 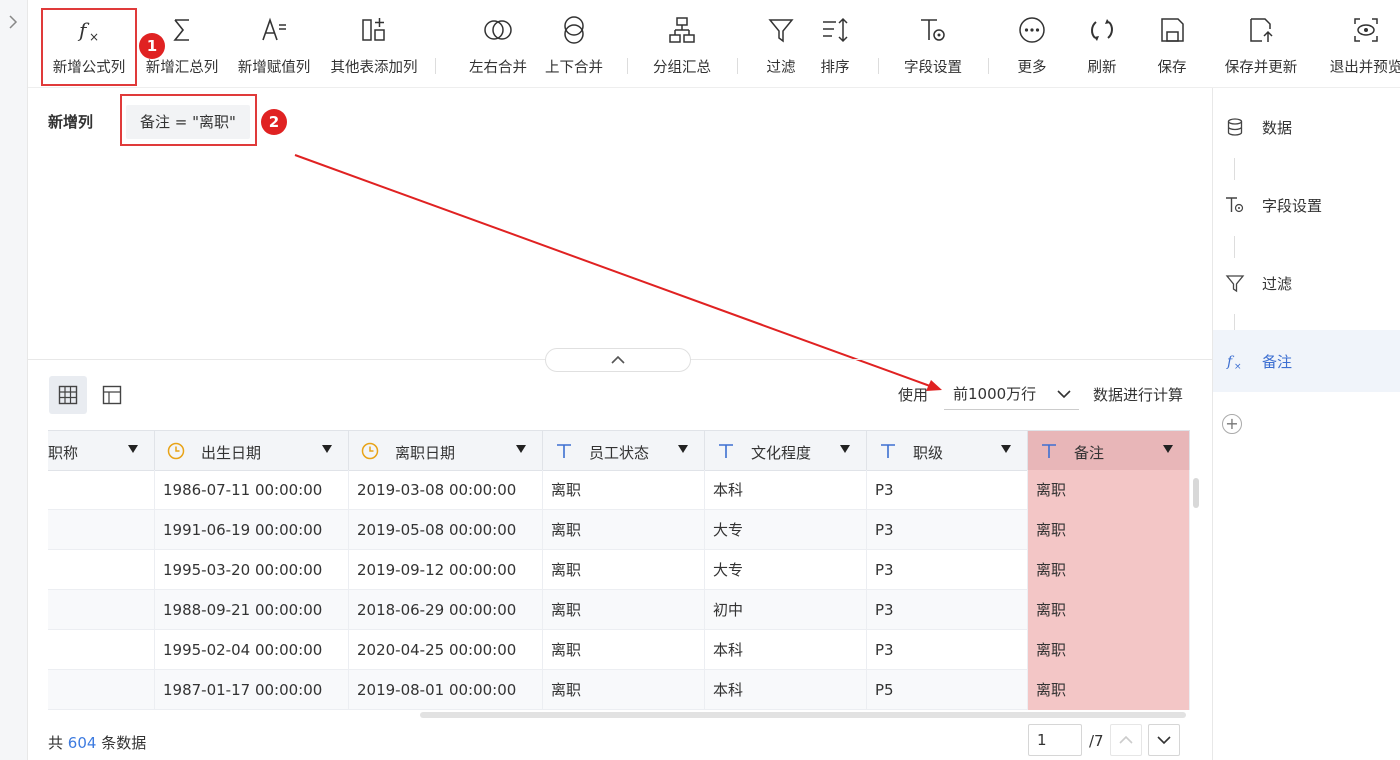 What do you see at coordinates (1235, 127) in the screenshot?
I see `database-icon` at bounding box center [1235, 127].